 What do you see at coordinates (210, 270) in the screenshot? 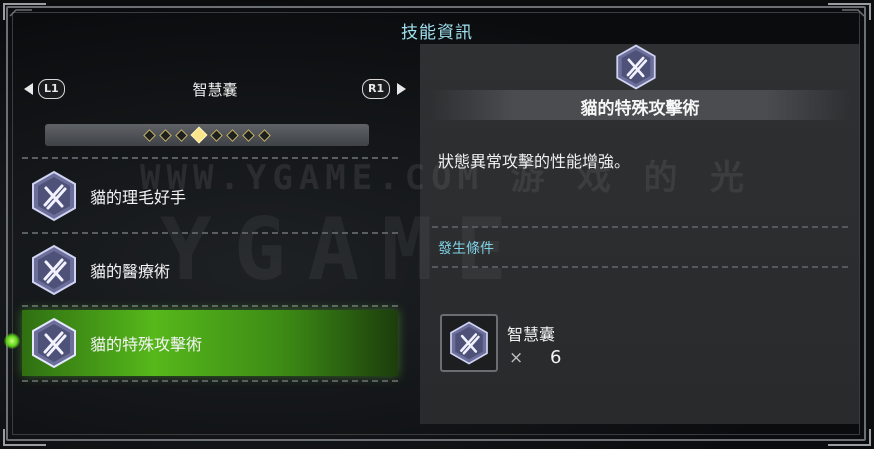
I see `skill-list-item: 貓的醫療術` at bounding box center [210, 270].